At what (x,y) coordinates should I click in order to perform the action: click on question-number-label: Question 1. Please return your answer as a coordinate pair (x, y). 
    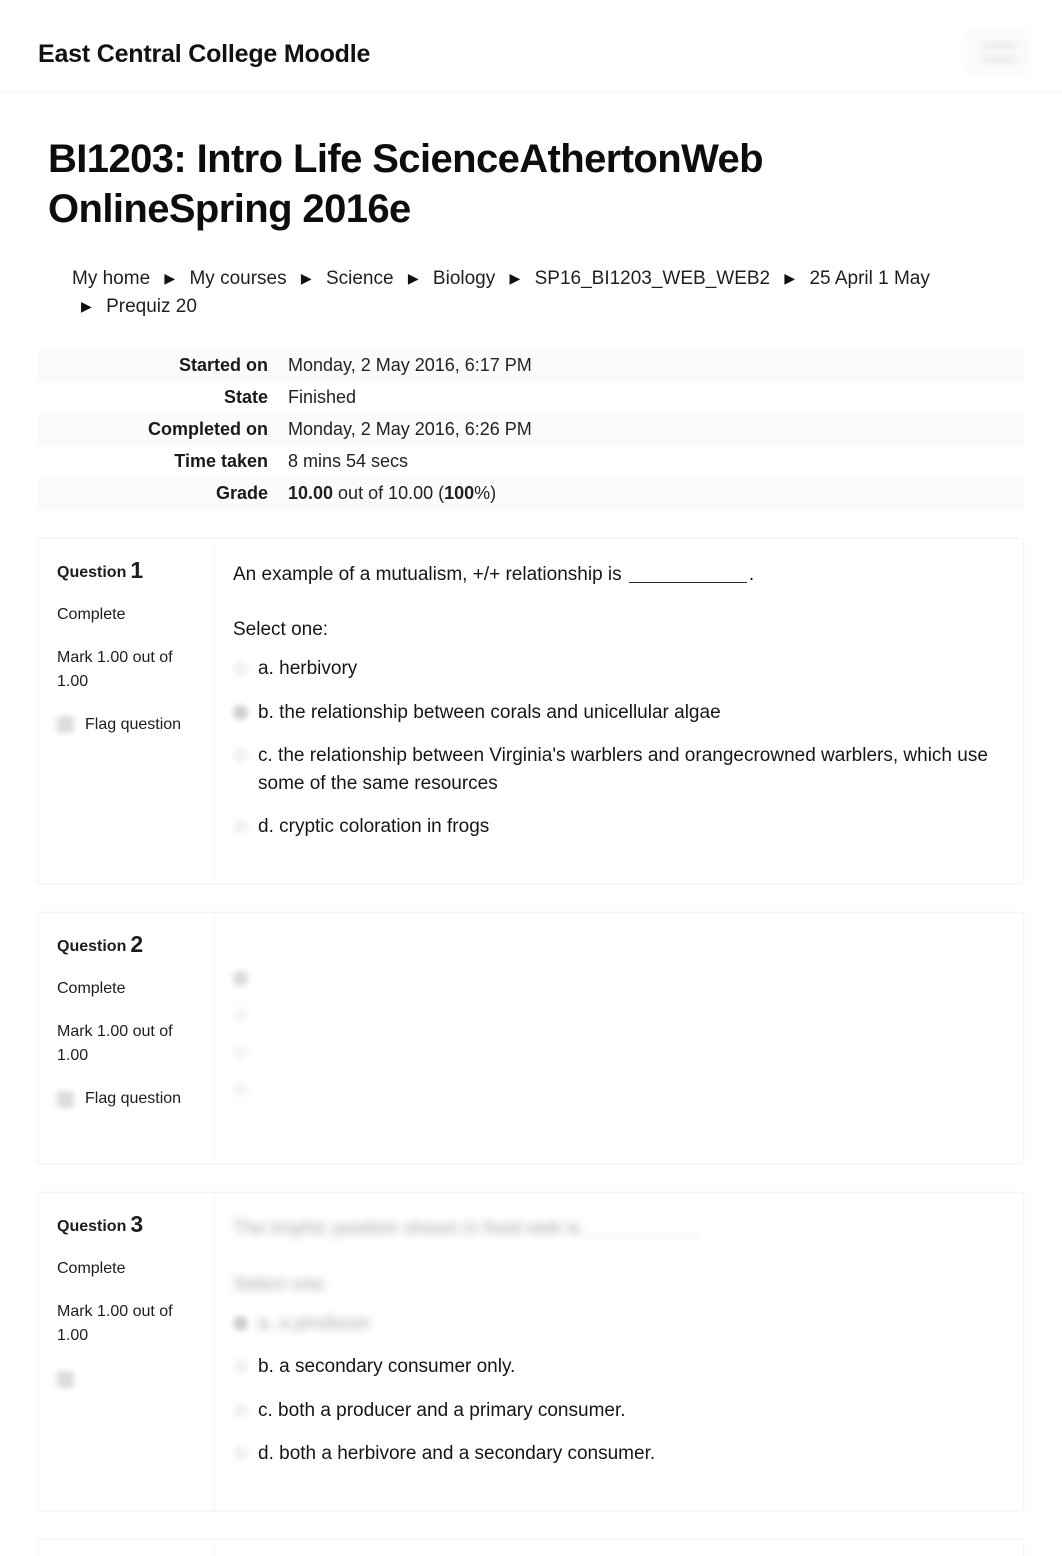
    Looking at the image, I should click on (127, 570).